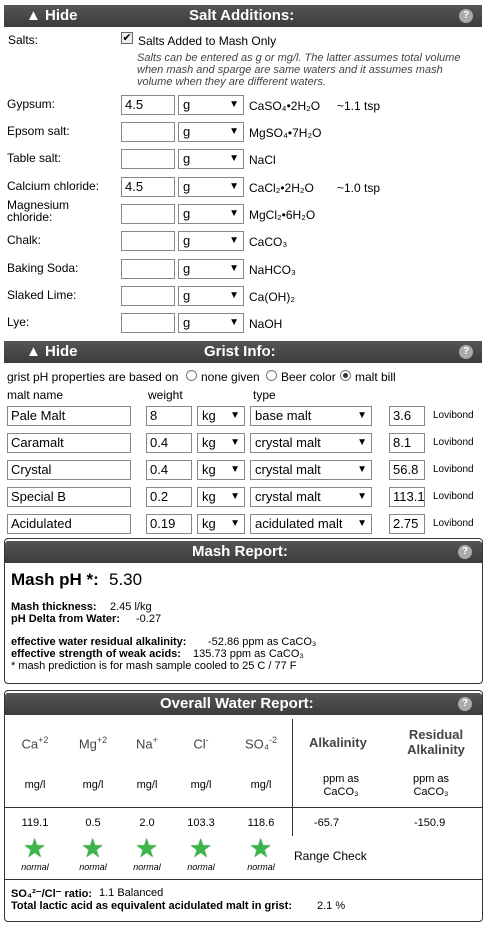  Describe the element at coordinates (240, 351) in the screenshot. I see `grist-section-title: Grist Info:` at that location.